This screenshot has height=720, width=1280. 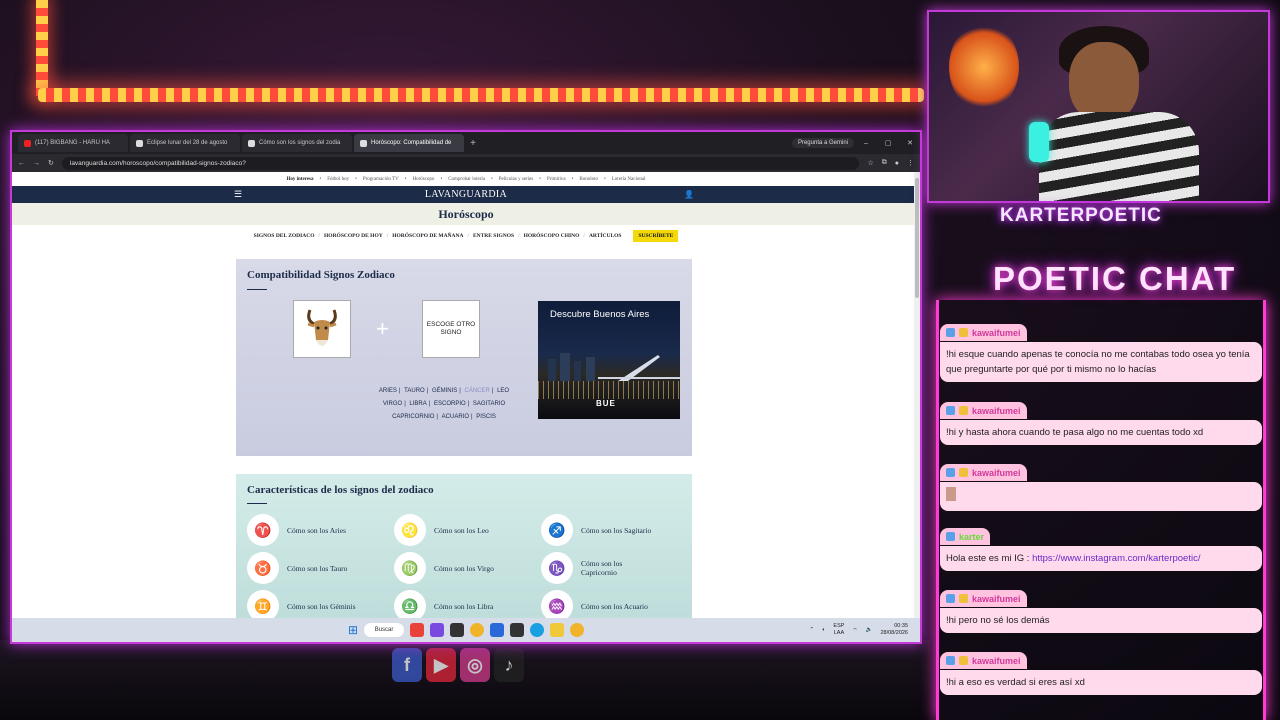 I want to click on led-strip-vertical, so click(x=42, y=48).